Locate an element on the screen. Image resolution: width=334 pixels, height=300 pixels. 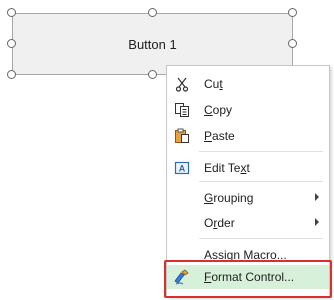
menu-item-label: Paste is located at coordinates (219, 136).